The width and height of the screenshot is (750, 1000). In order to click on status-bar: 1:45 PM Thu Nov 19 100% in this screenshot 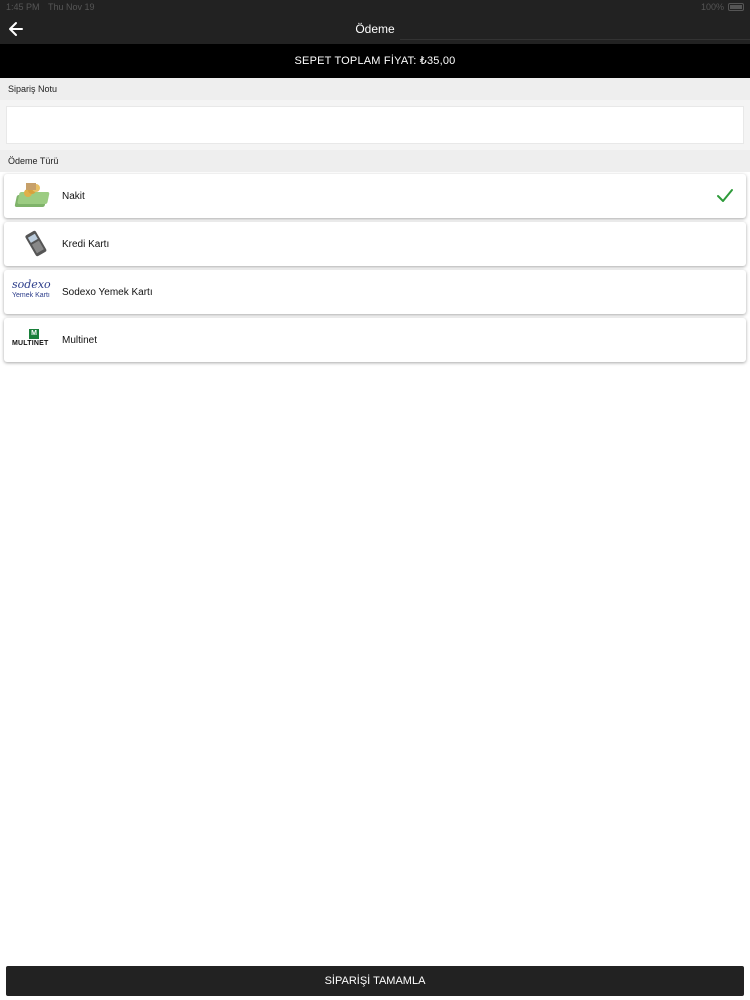, I will do `click(375, 7)`.